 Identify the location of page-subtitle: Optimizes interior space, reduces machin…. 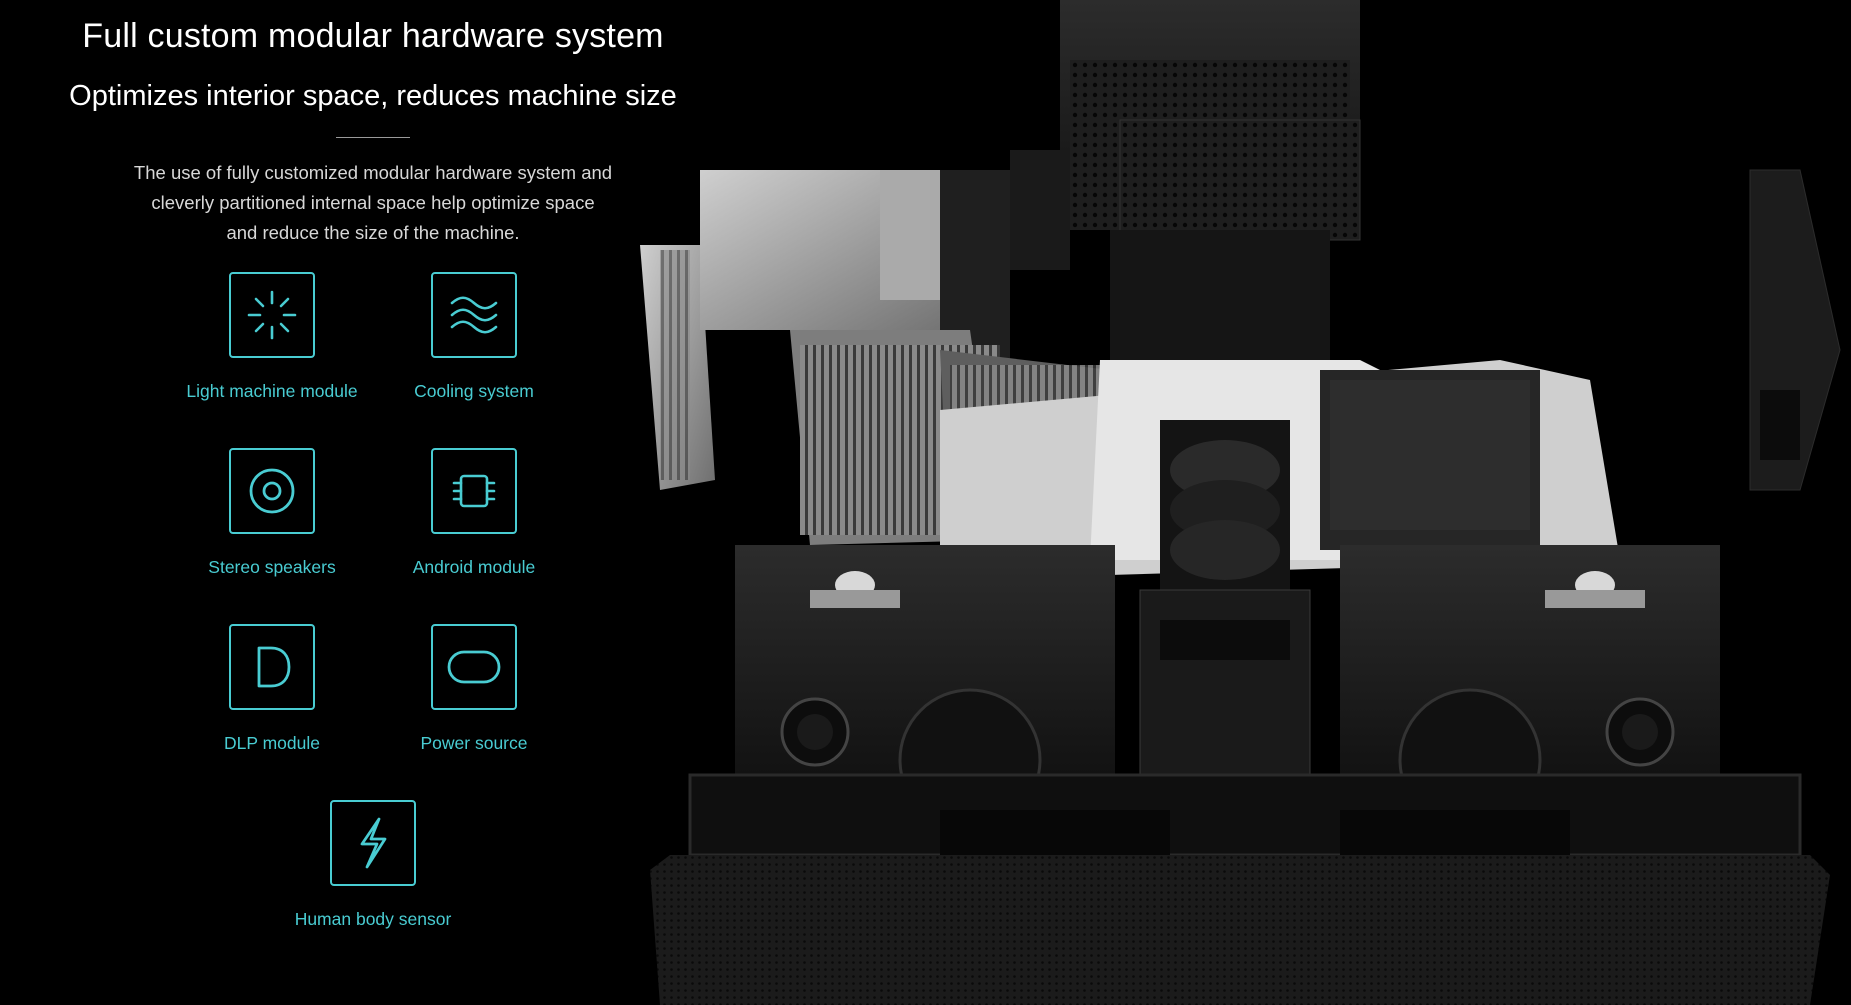
(373, 96).